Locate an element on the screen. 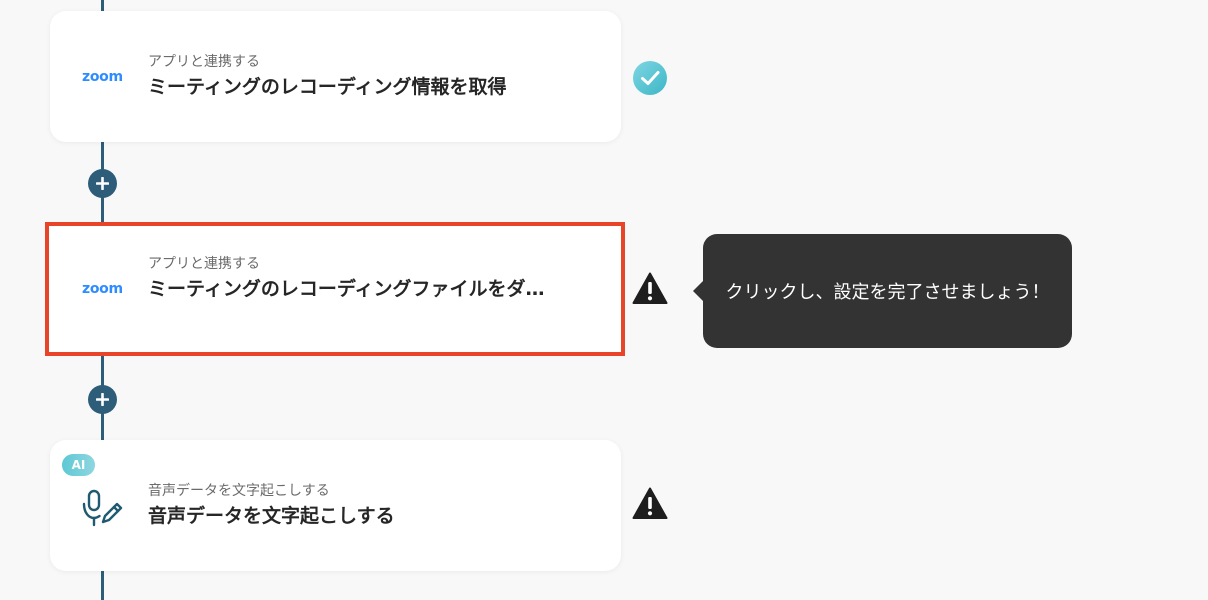 The height and width of the screenshot is (600, 1208). flow-step-card-3: AI 音声データを文字起こしする 音声データを文字起こしする is located at coordinates (335, 505).